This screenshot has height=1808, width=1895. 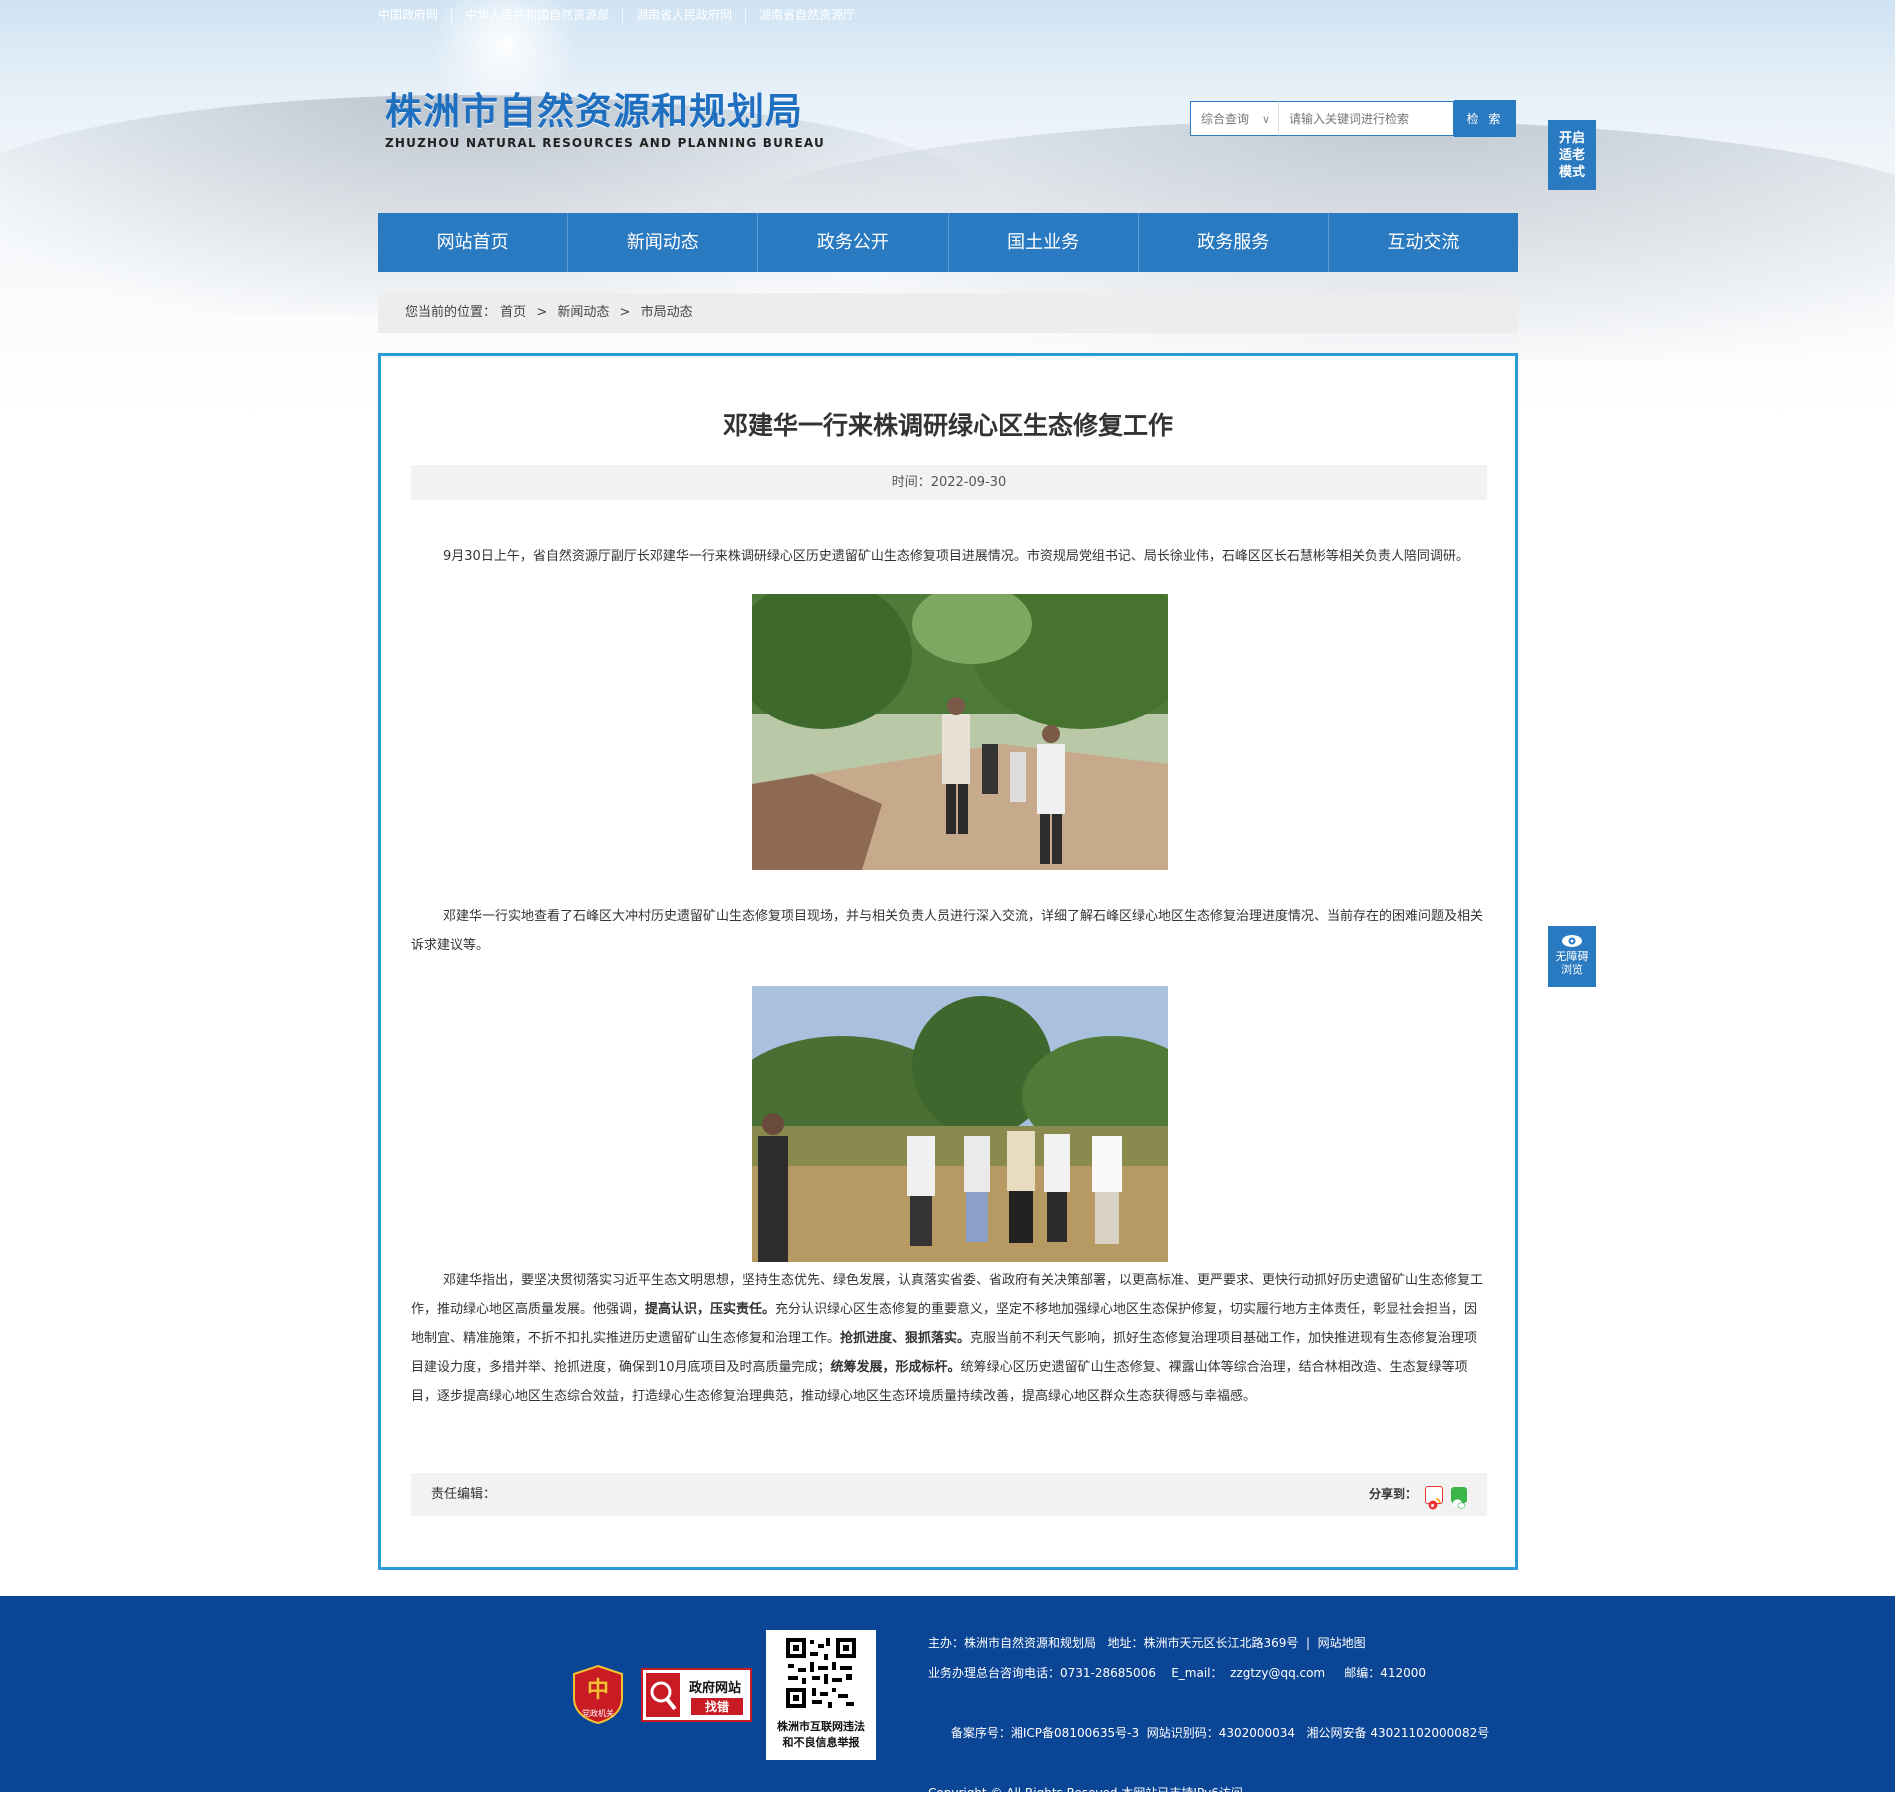 What do you see at coordinates (822, 1742) in the screenshot?
I see `svg-text: 和不良信息举报` at bounding box center [822, 1742].